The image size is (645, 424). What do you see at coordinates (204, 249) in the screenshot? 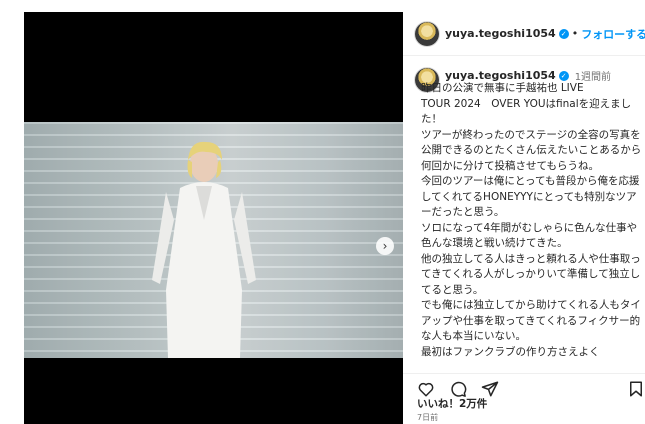
I see `person-figure` at bounding box center [204, 249].